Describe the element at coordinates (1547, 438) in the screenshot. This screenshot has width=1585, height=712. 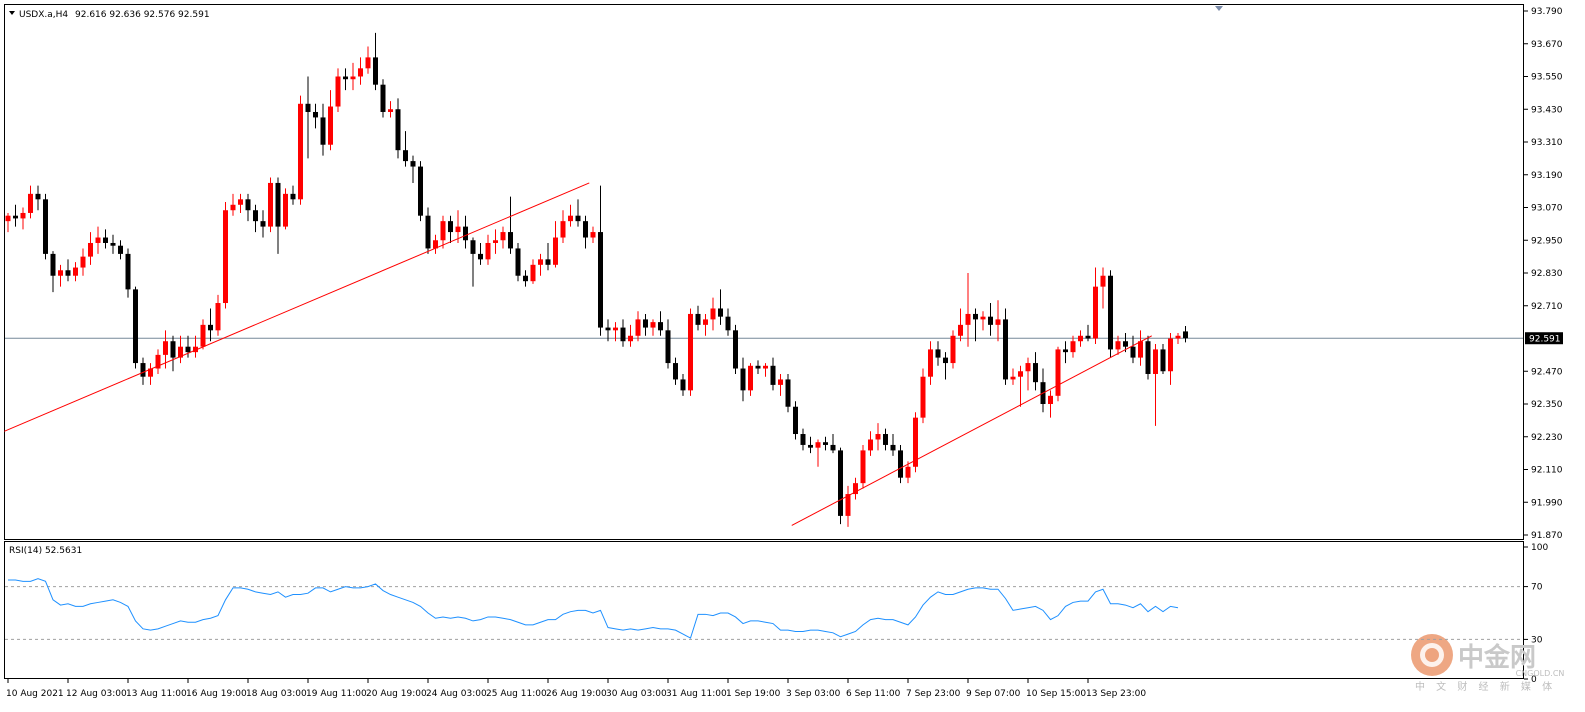
I see `price-tick-label: 92.230` at that location.